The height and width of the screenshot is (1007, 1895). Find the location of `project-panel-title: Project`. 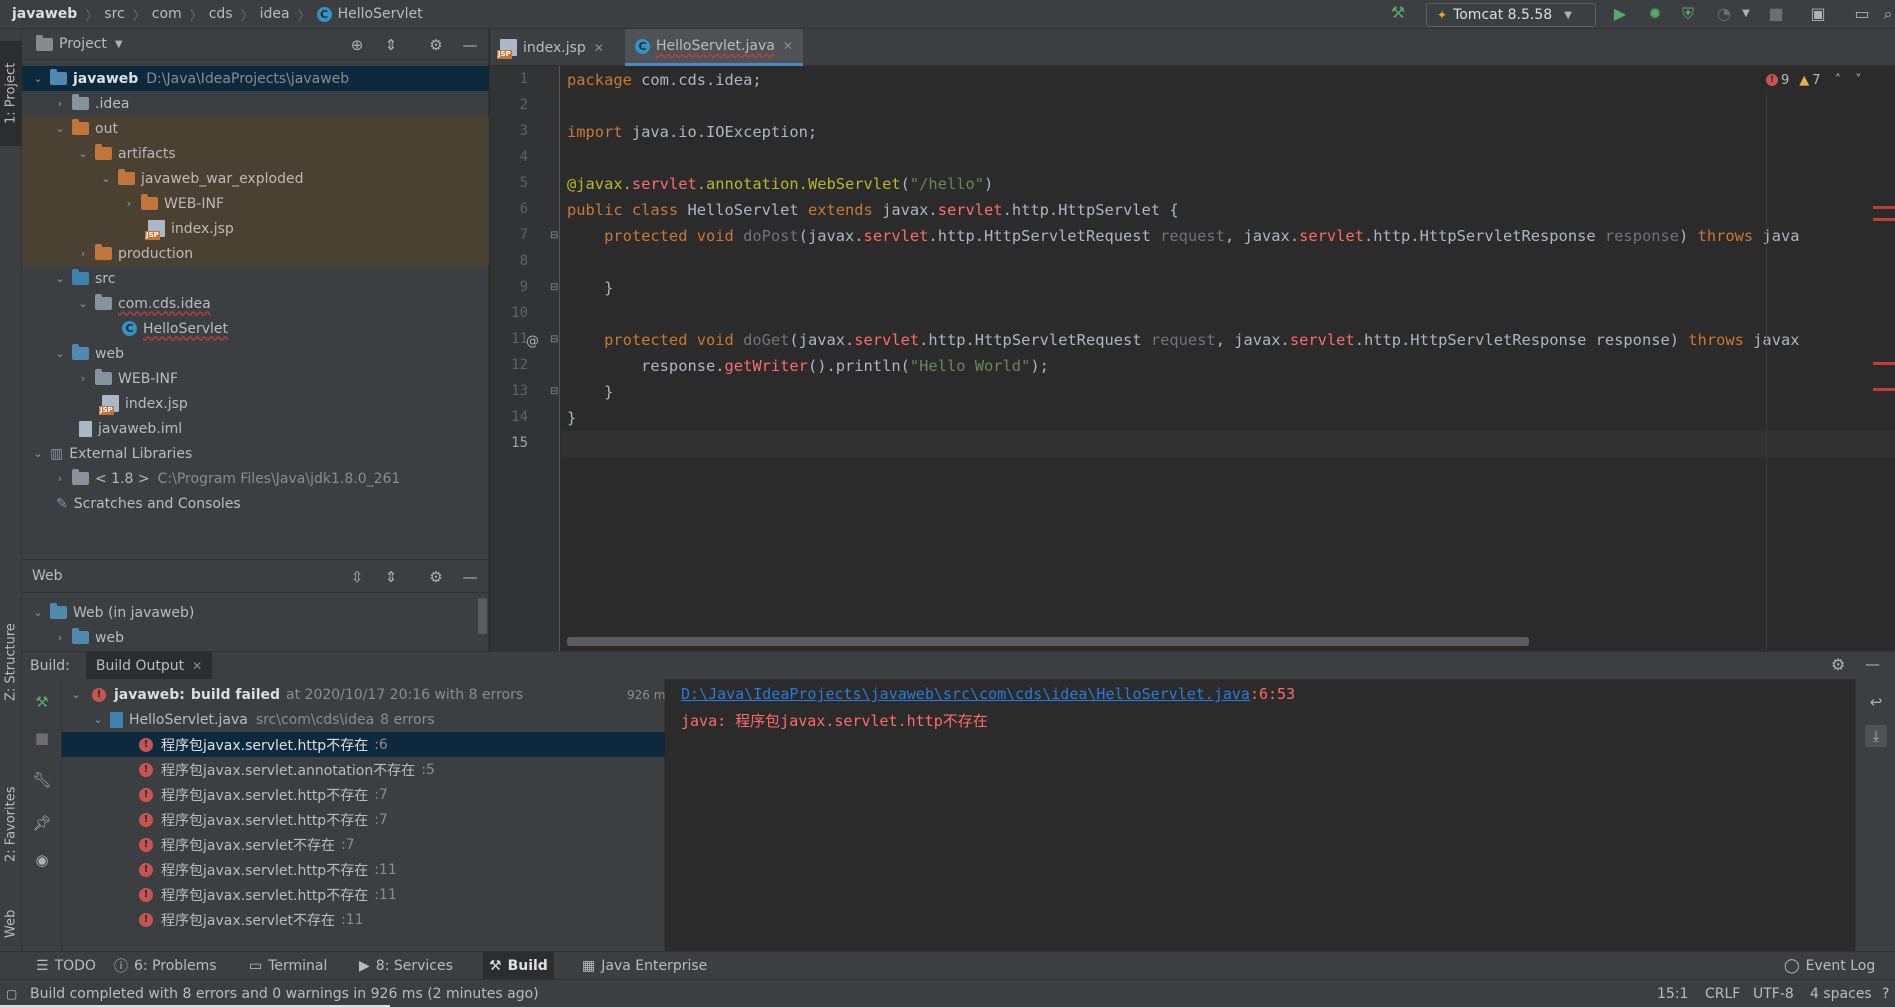

project-panel-title: Project is located at coordinates (83, 44).